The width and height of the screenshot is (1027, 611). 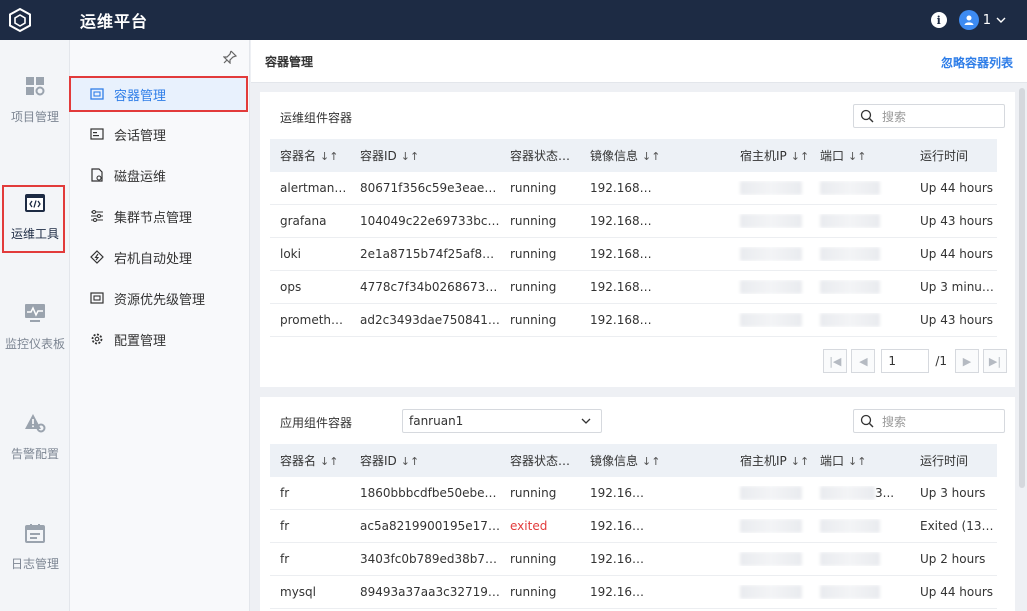 I want to click on nav-item-project: 项目管理, so click(x=35, y=100).